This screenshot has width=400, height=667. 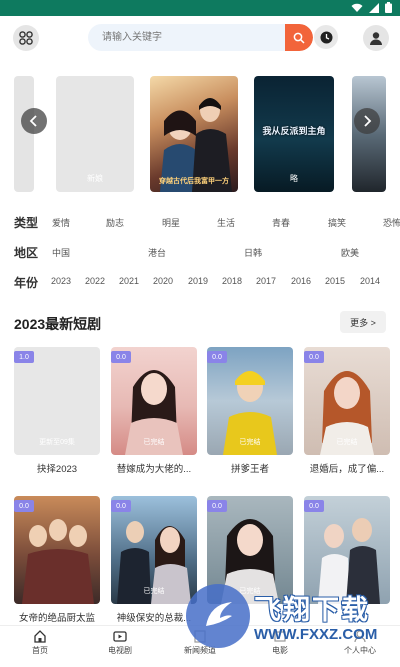 I want to click on nav-label: 首页, so click(x=40, y=650).